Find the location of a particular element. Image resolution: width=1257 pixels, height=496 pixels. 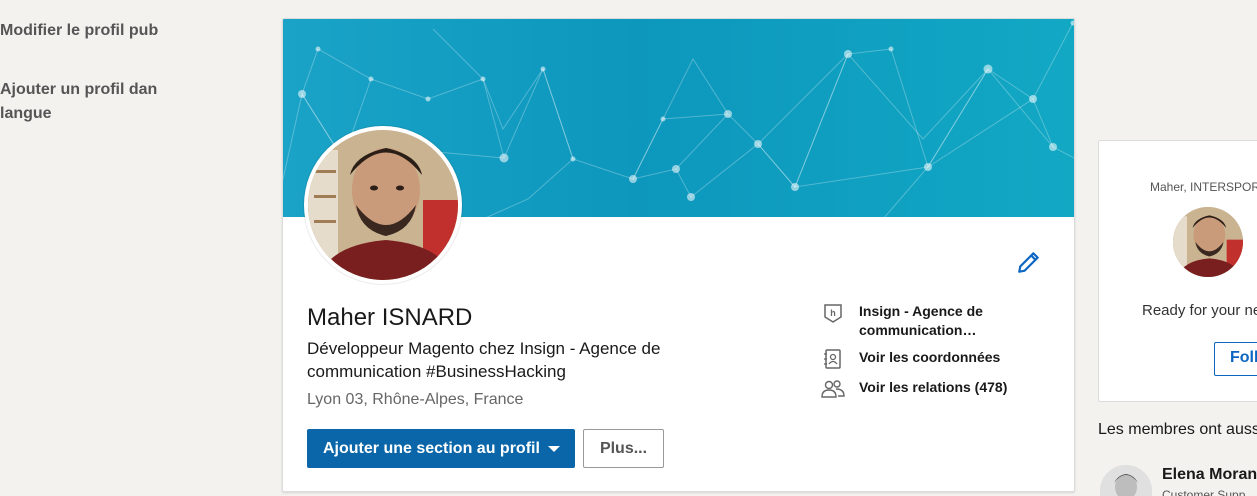

add-profile-section-label: Ajouter une section au profil is located at coordinates (431, 448).